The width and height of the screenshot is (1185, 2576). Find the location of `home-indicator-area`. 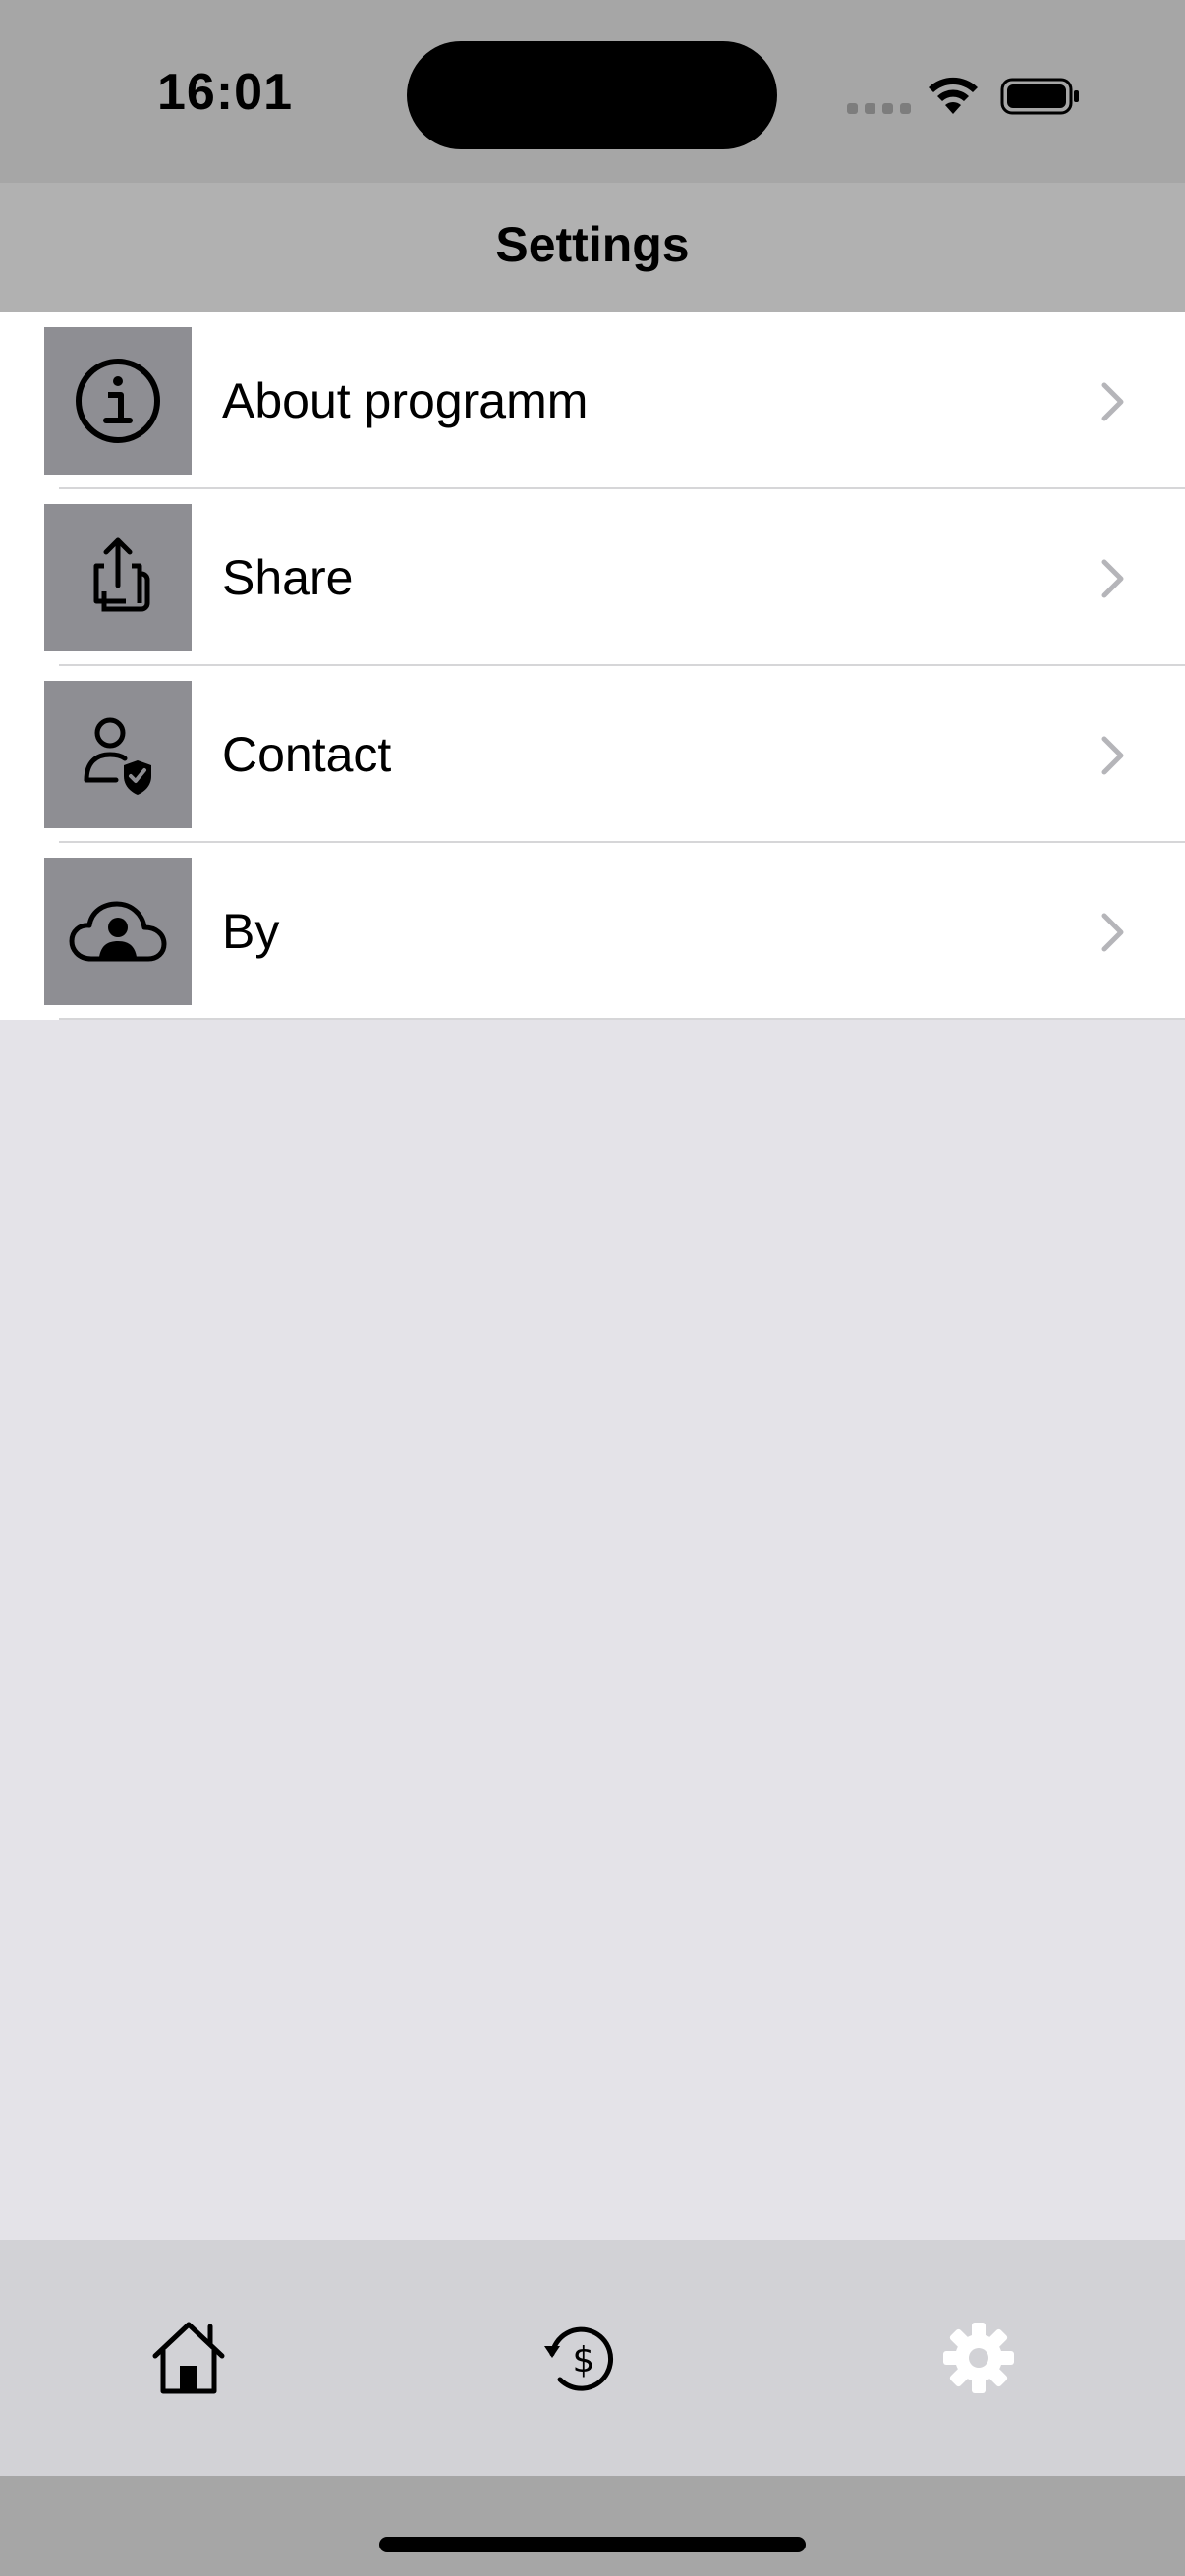

home-indicator-area is located at coordinates (592, 2526).